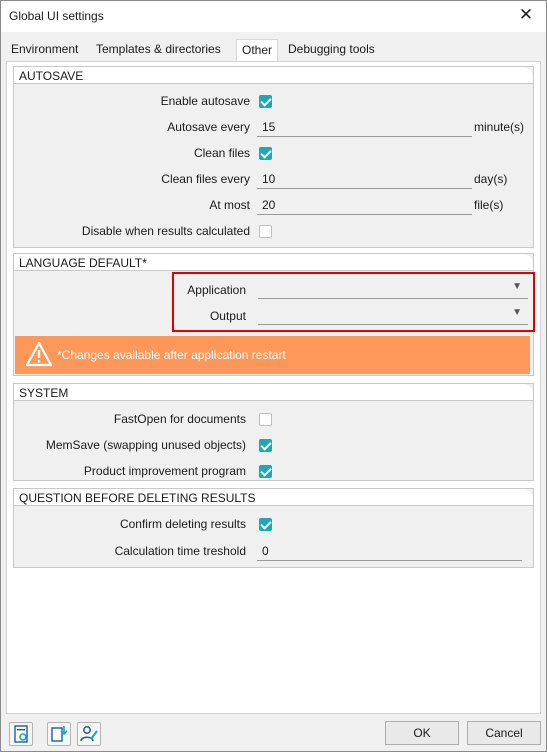 The width and height of the screenshot is (547, 752). I want to click on autosave-title: AUTOSAVE, so click(51, 76).